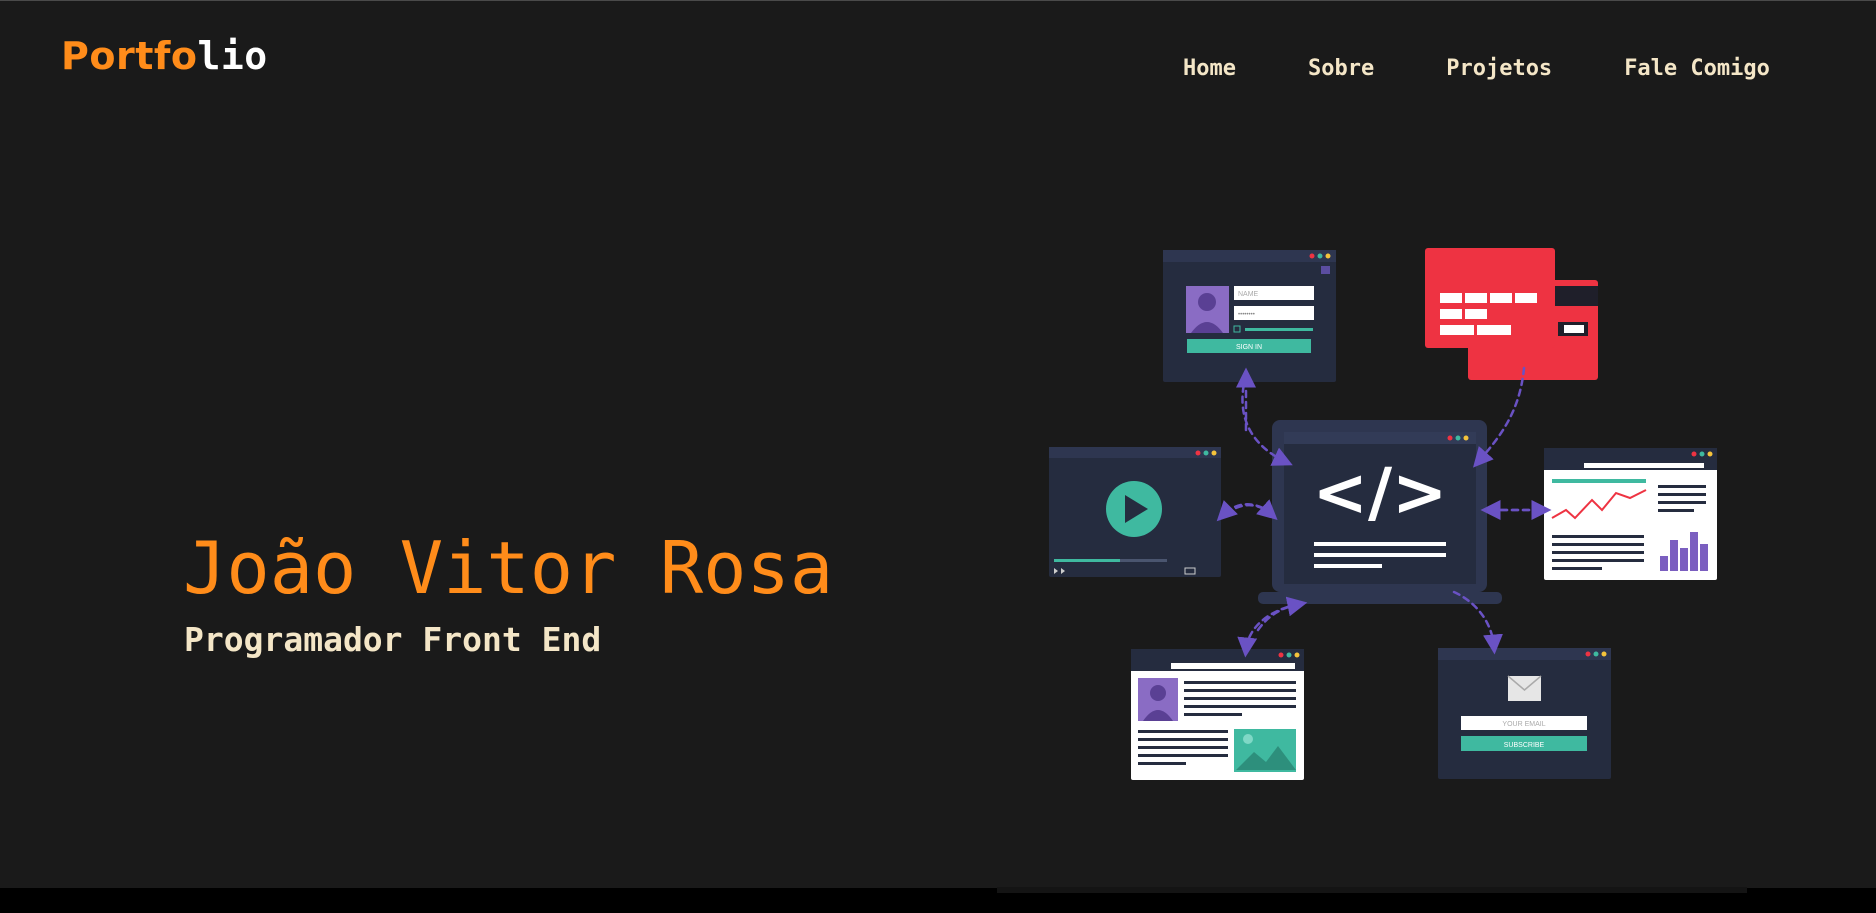 The image size is (1876, 913). What do you see at coordinates (1523, 724) in the screenshot?
I see `newsletter-email-placeholder: YOUR EMAIL` at bounding box center [1523, 724].